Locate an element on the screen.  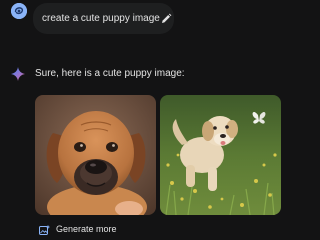
generate-more-label: Generate more is located at coordinates (86, 228).